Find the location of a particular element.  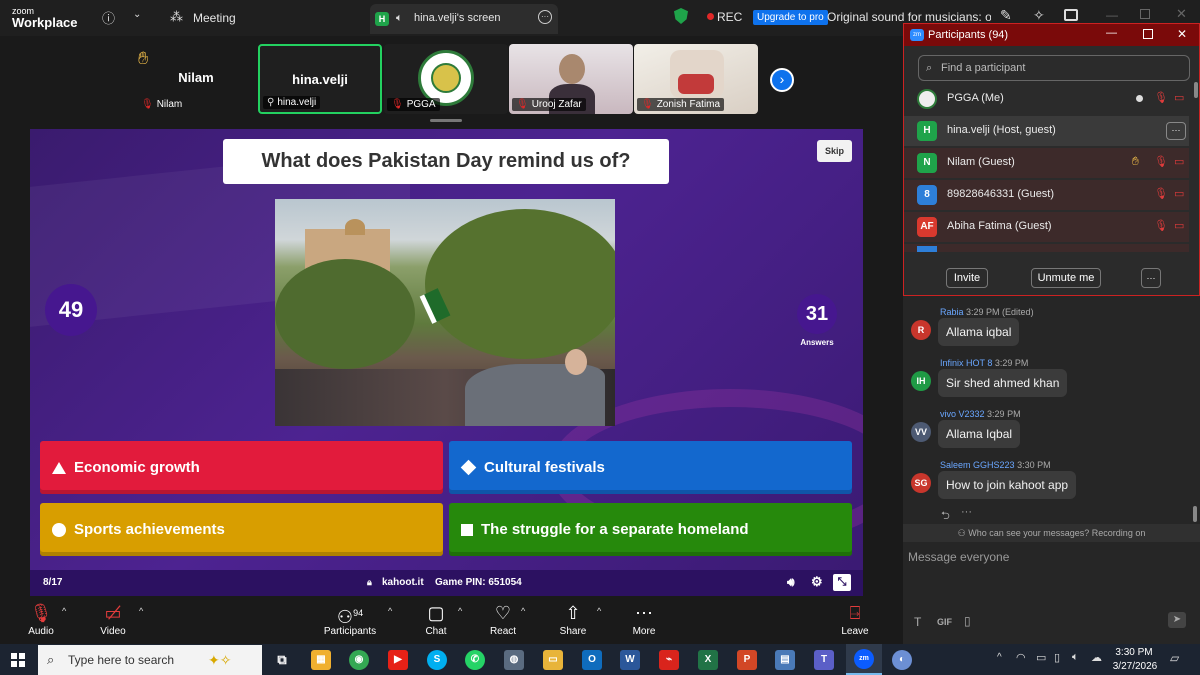

security-shield-icon is located at coordinates (681, 16).